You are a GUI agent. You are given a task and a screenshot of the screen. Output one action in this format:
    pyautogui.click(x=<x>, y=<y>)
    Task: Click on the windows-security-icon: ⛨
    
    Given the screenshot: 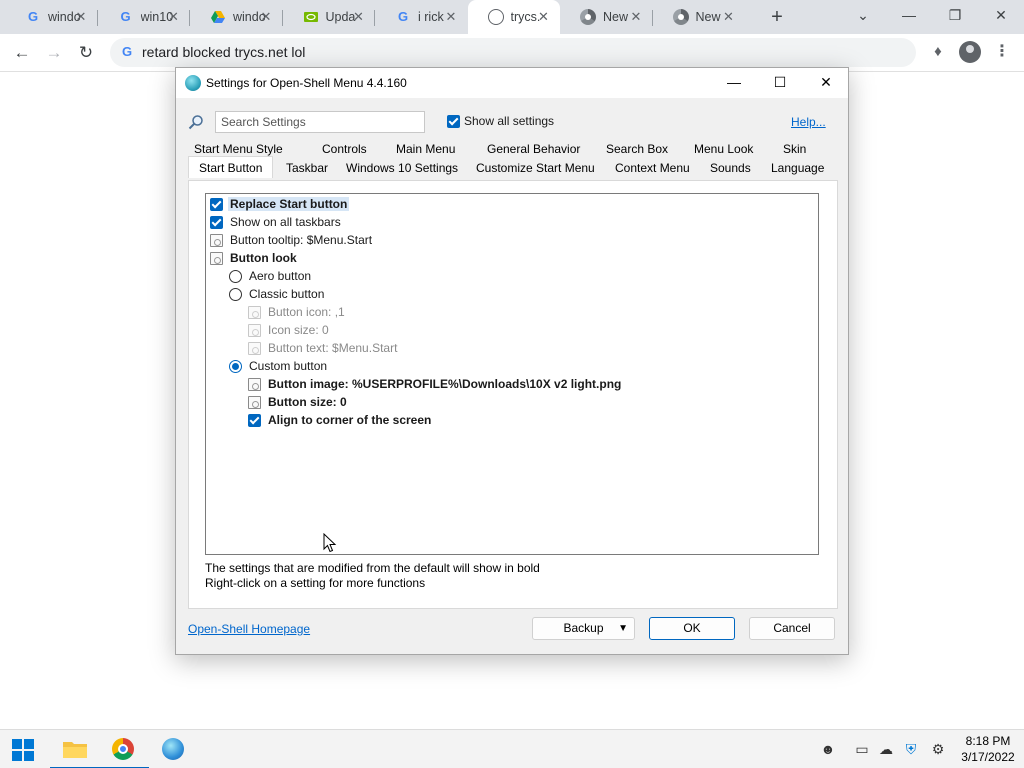 What is the action you would take?
    pyautogui.click(x=911, y=749)
    